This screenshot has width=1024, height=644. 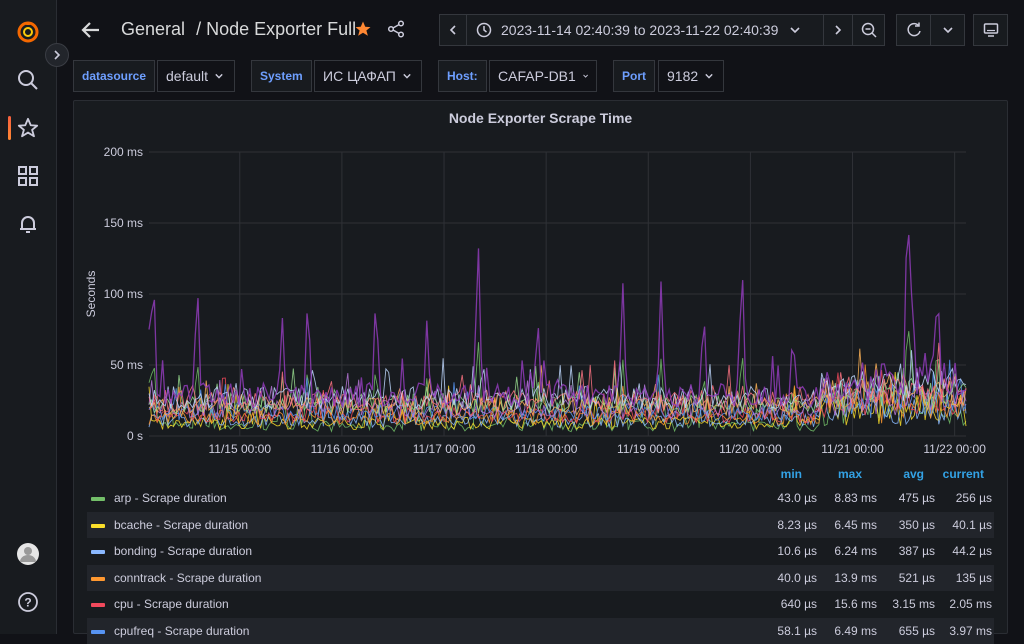 What do you see at coordinates (855, 551) in the screenshot?
I see `legend-value-max: 6.24 ms` at bounding box center [855, 551].